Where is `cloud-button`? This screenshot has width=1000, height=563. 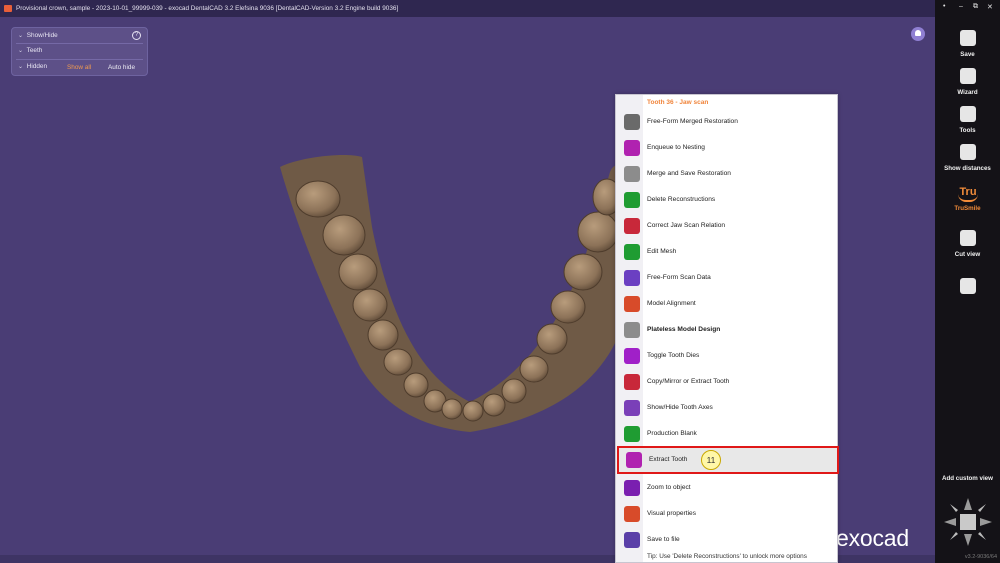 cloud-button is located at coordinates (967, 297).